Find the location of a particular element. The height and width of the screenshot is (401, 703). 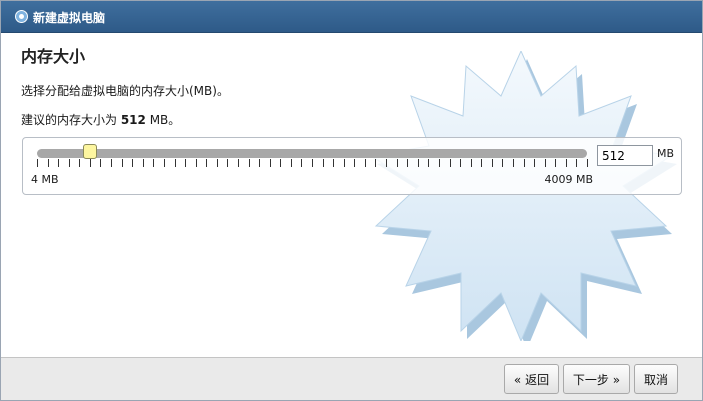

wizard-button-bar: « 返回 下一步 » 取消 is located at coordinates (351, 378).